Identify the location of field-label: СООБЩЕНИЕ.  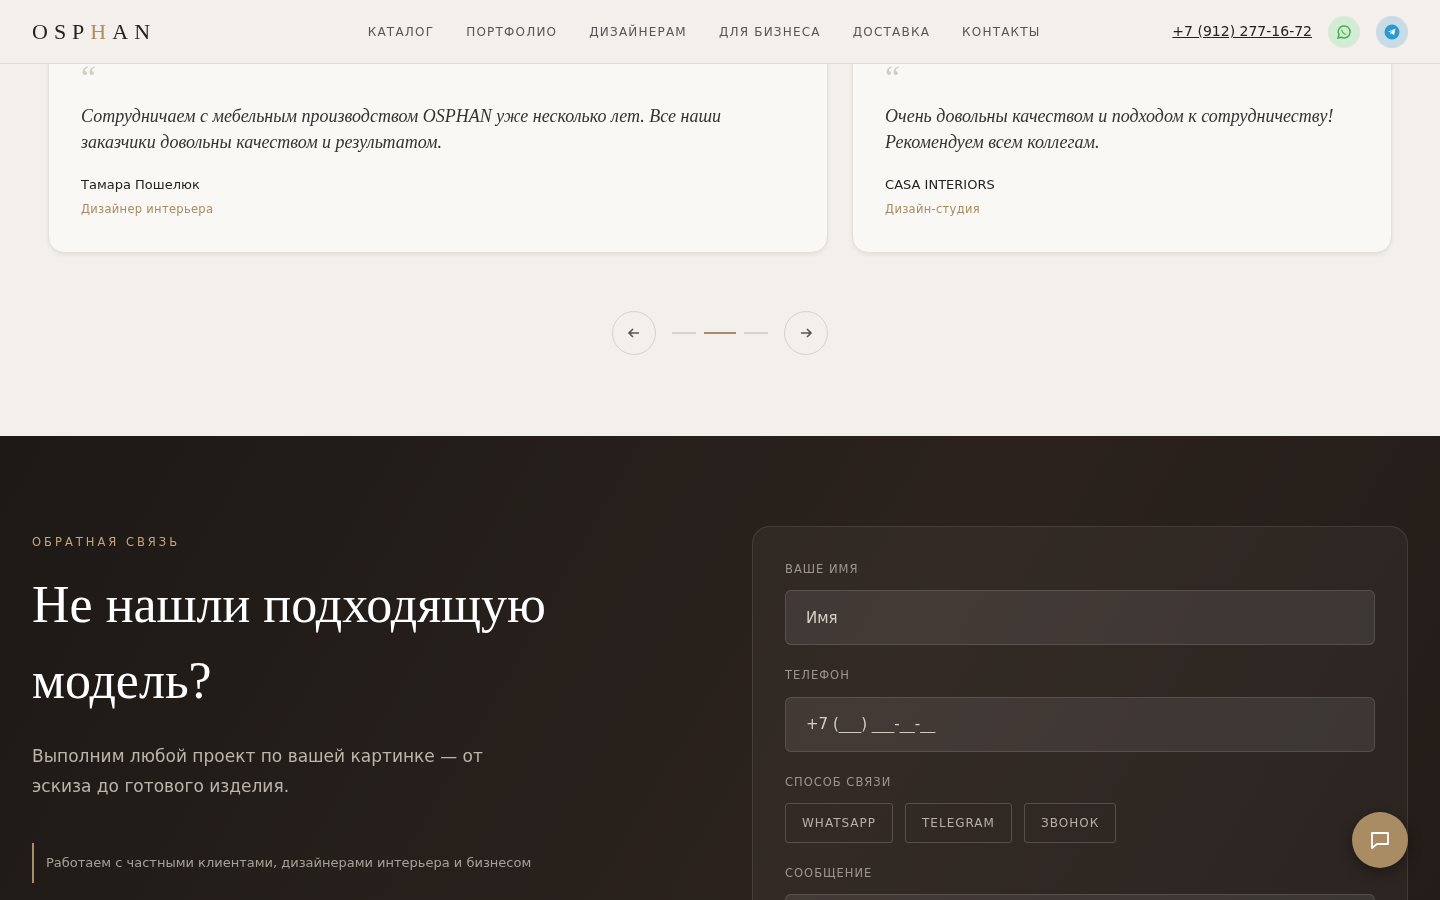
(829, 873).